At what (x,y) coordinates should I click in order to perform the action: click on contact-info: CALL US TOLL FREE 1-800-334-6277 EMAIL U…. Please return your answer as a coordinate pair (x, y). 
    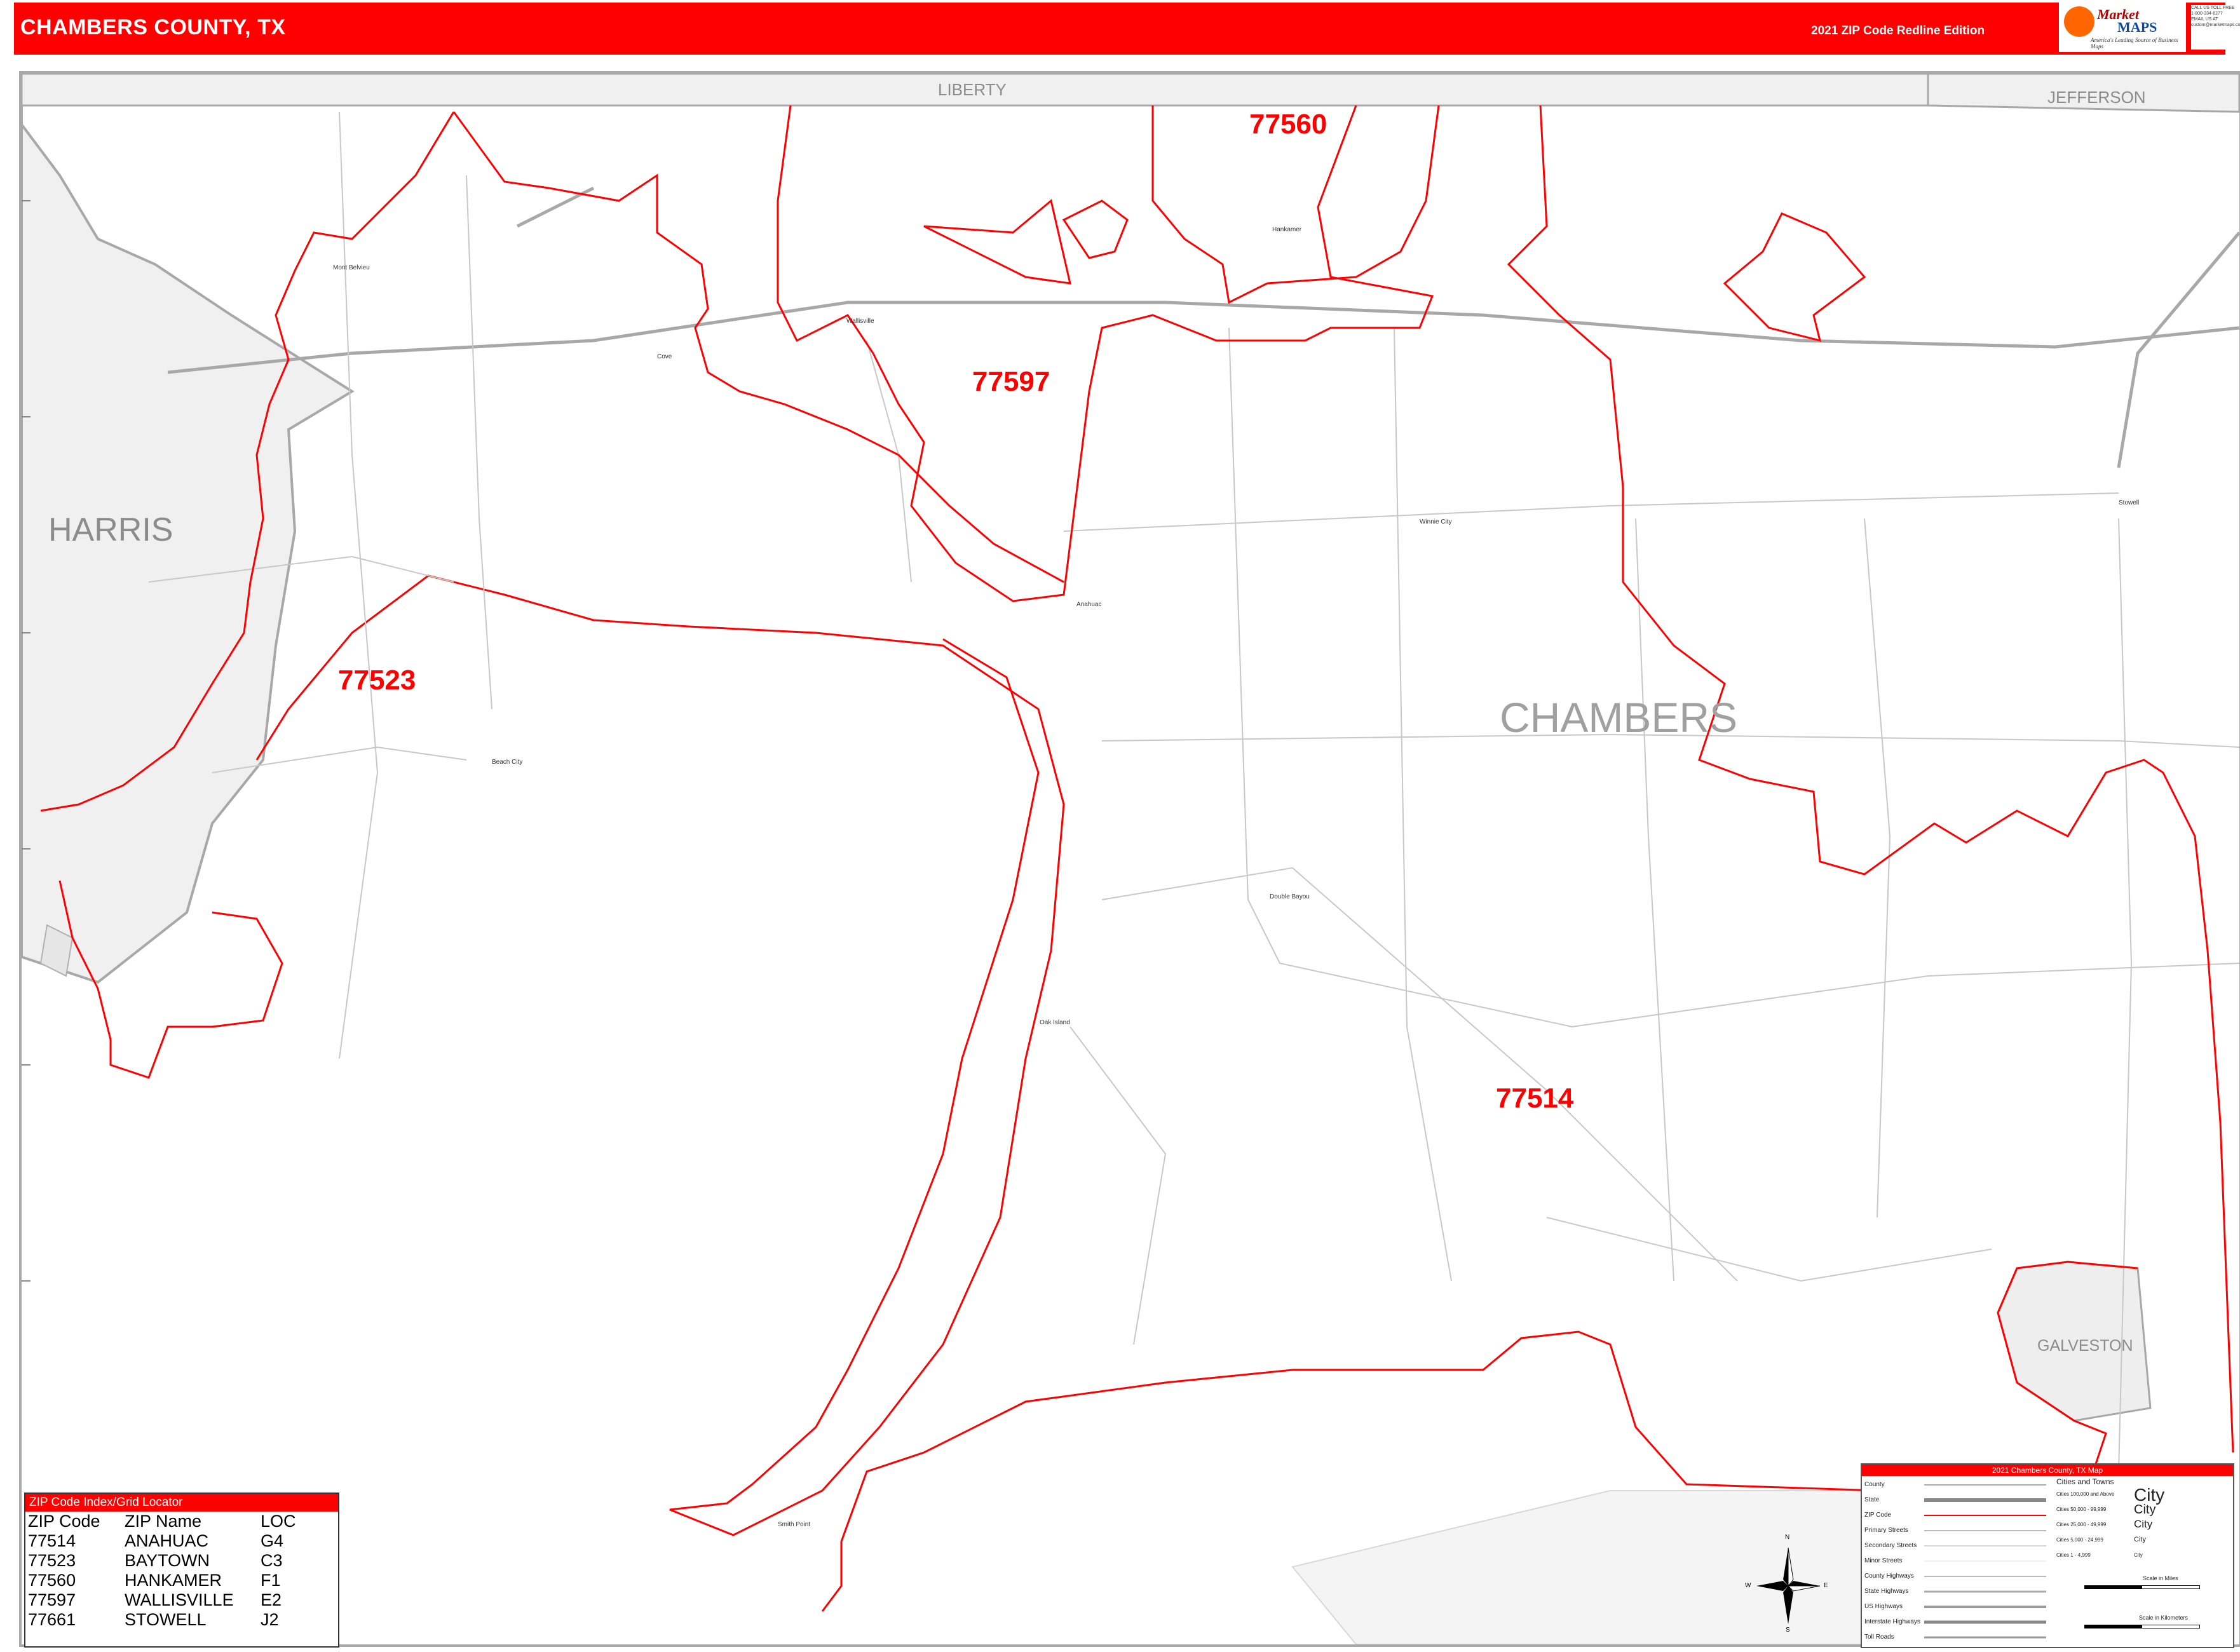
    Looking at the image, I should click on (2215, 27).